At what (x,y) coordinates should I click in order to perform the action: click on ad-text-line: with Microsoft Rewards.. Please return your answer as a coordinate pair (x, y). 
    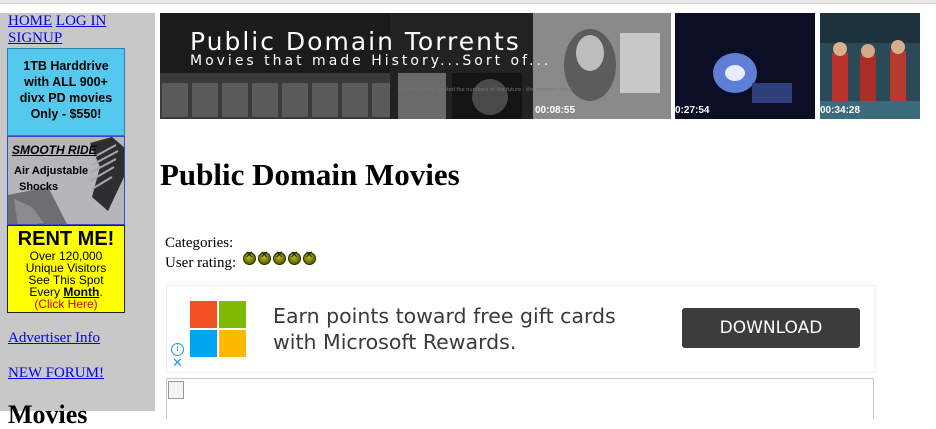
    Looking at the image, I should click on (395, 342).